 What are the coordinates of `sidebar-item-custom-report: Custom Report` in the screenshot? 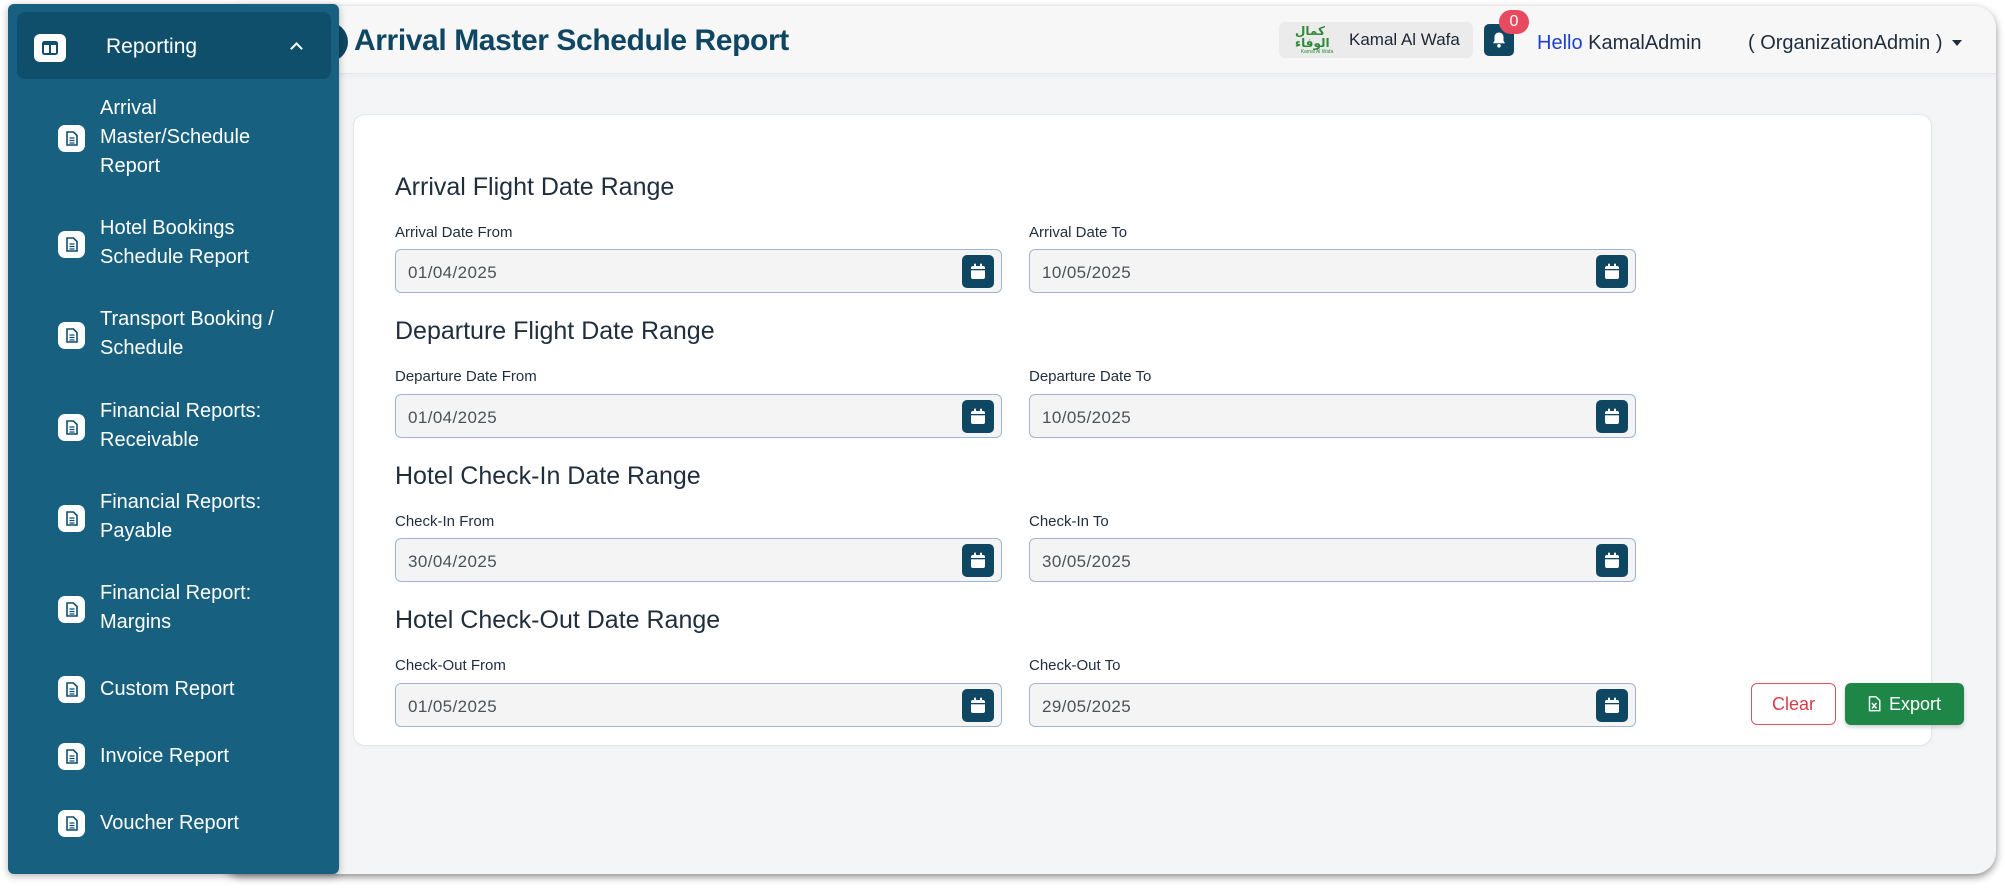 It's located at (173, 690).